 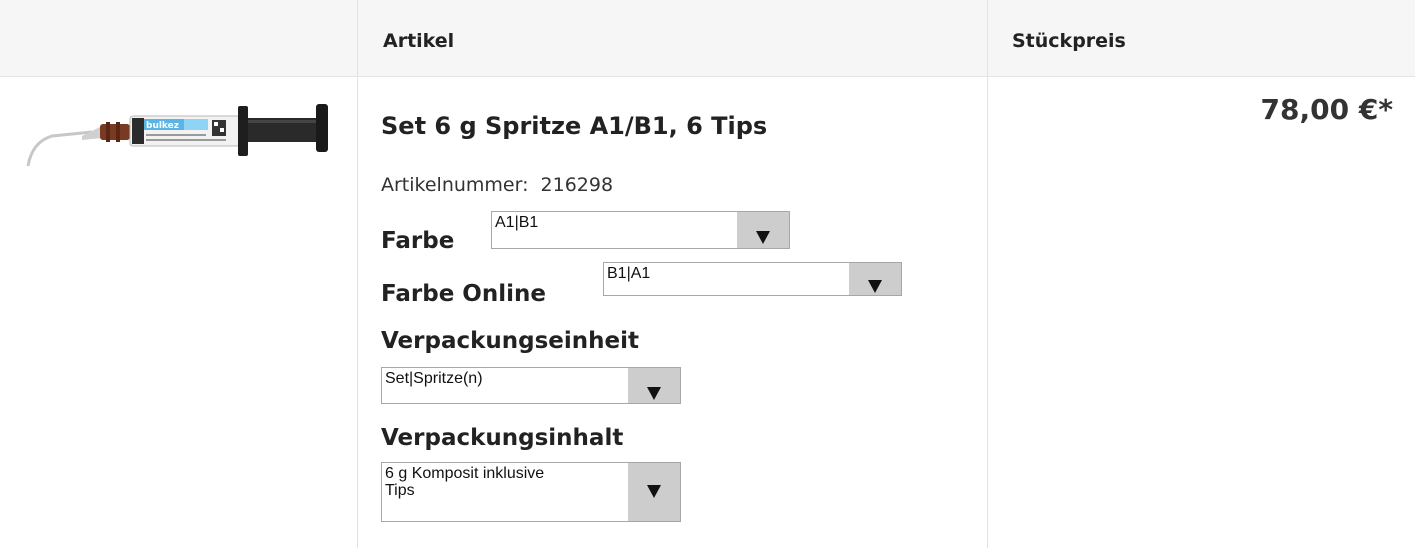 I want to click on column-header-stueckpreis: Stückpreis, so click(x=1069, y=41).